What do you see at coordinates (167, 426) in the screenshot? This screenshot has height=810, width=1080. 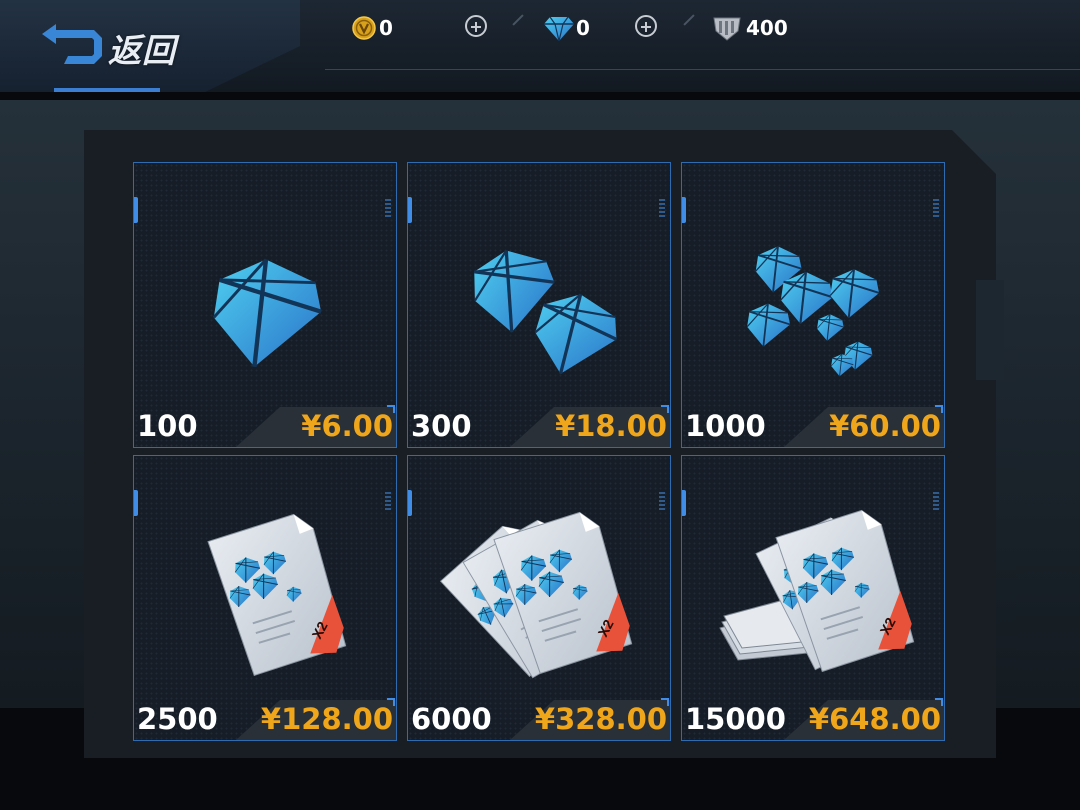 I see `item-amount: 100` at bounding box center [167, 426].